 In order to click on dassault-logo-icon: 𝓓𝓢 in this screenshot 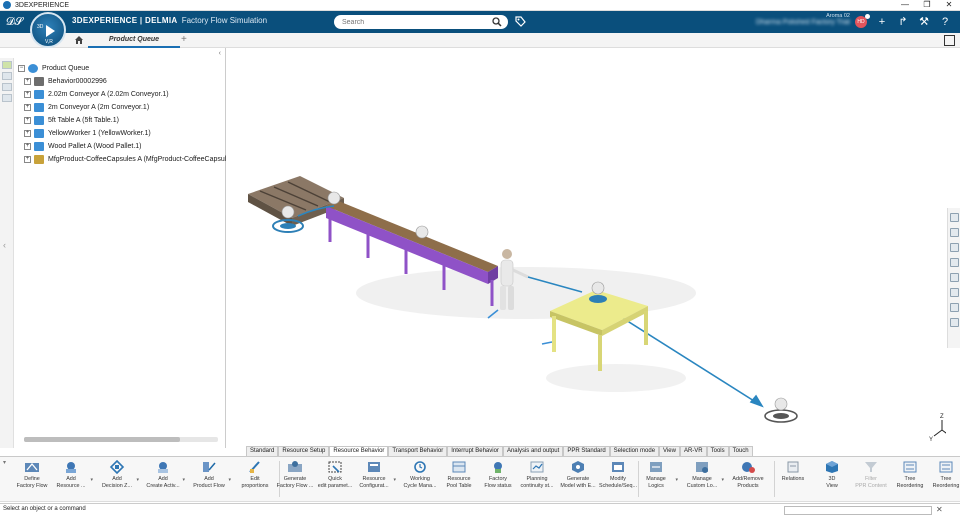, I will do `click(16, 22)`.